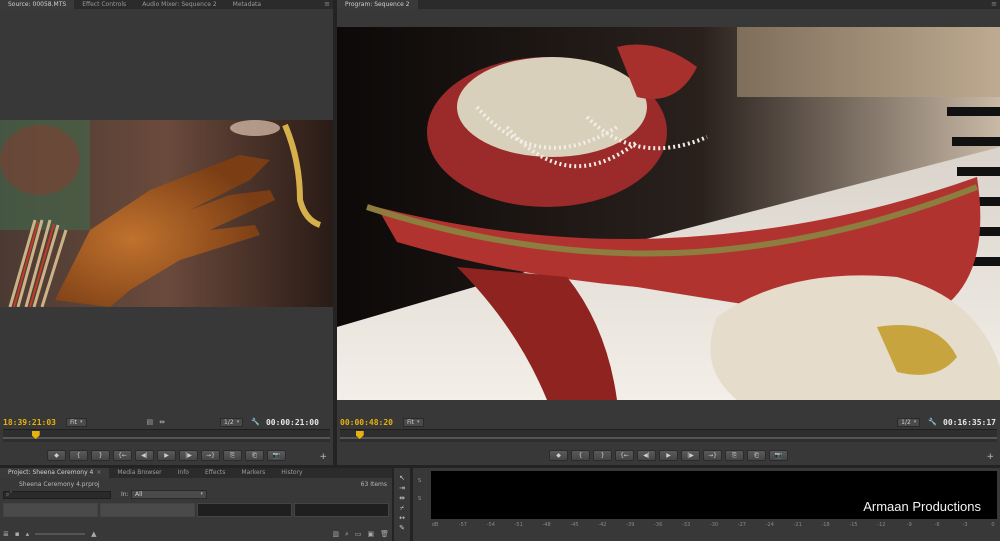 This screenshot has height=541, width=1000. What do you see at coordinates (358, 534) in the screenshot?
I see `new-bin-icon: ▭` at bounding box center [358, 534].